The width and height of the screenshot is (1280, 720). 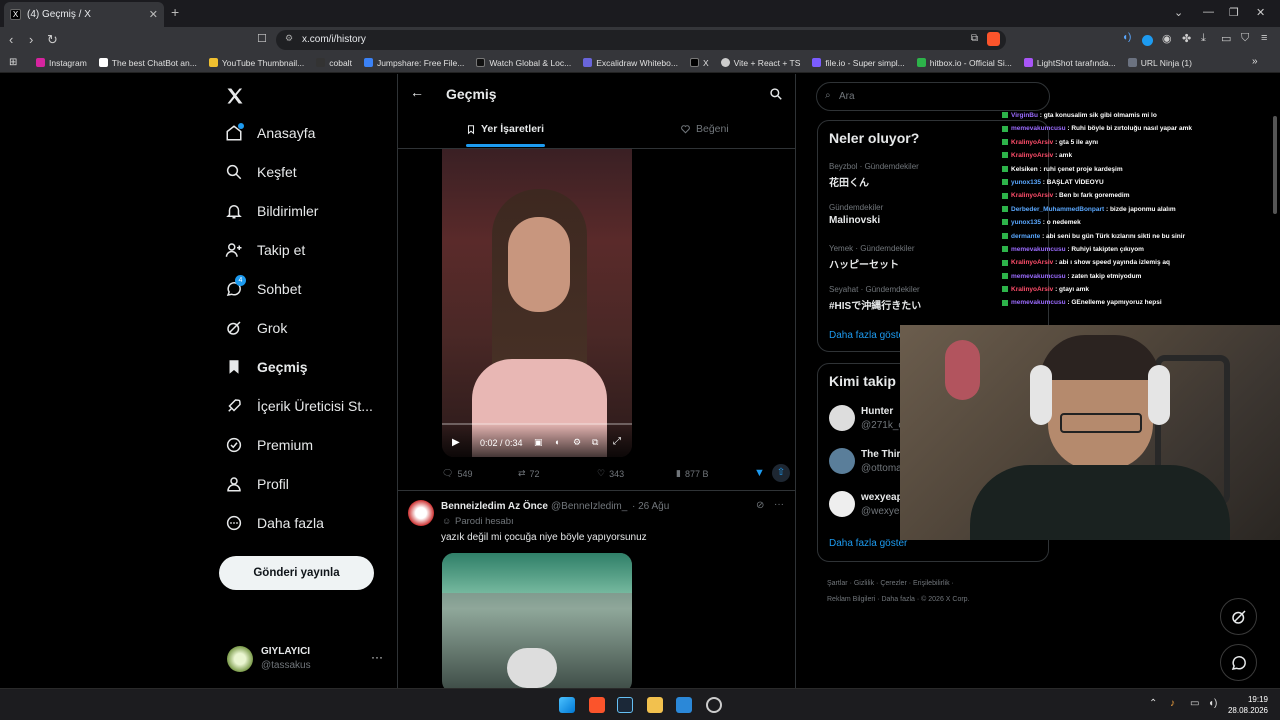 What do you see at coordinates (296, 573) in the screenshot?
I see `post-button: Gönderi yayınla` at bounding box center [296, 573].